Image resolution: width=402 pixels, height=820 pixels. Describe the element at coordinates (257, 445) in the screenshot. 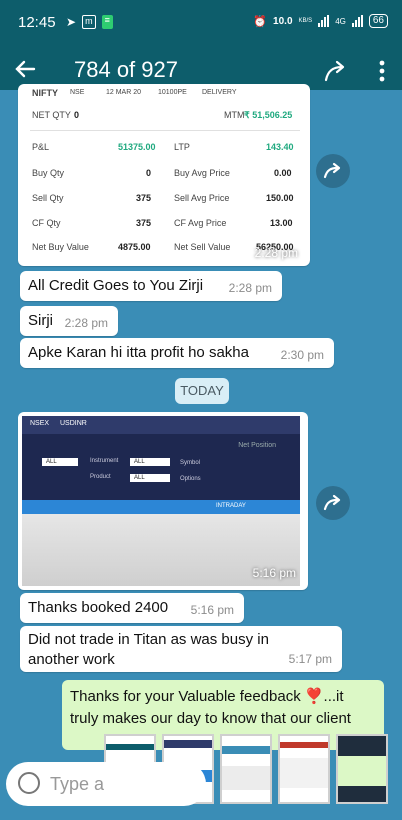

I see `screenshot-title: Net Position` at that location.